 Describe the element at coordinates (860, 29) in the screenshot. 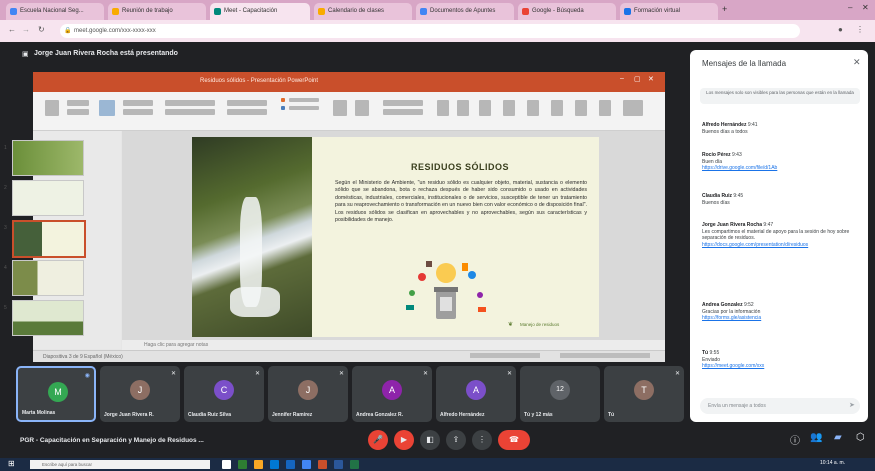

I see `menu-icon: ⋮` at that location.